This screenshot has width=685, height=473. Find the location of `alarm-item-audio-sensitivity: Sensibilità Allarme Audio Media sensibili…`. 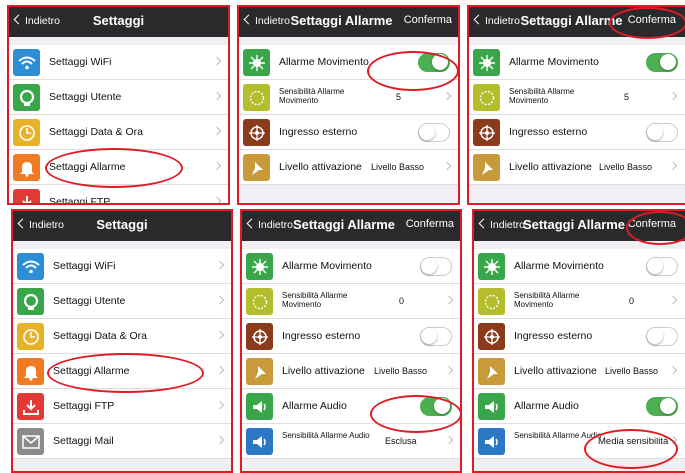

alarm-item-audio-sensitivity: Sensibilità Allarme Audio Media sensibili… is located at coordinates (579, 441).